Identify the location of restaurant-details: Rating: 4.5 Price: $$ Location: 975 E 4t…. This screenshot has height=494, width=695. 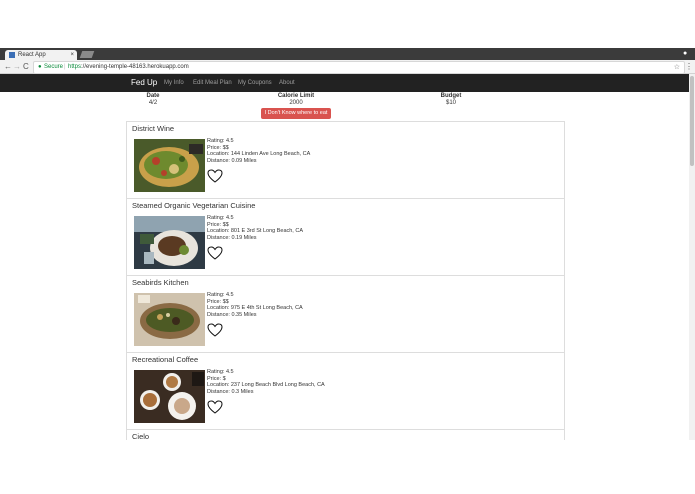
(255, 305).